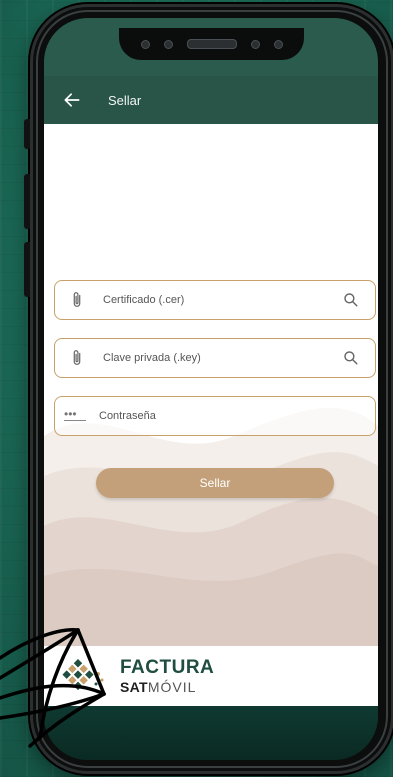 This screenshot has width=393, height=777. What do you see at coordinates (134, 687) in the screenshot?
I see `brand-sat: SAT` at bounding box center [134, 687].